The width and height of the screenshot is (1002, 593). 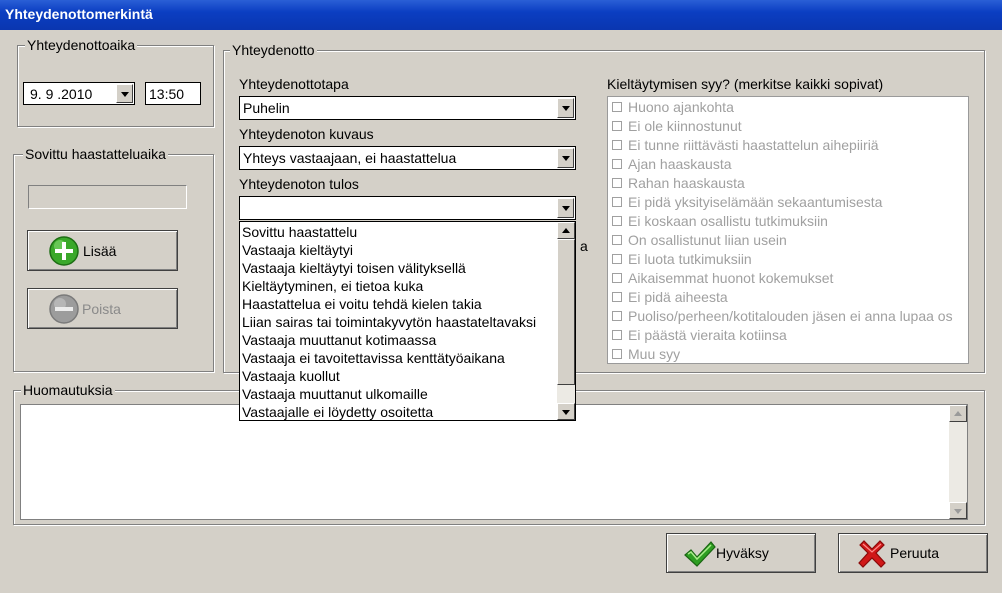 What do you see at coordinates (584, 246) in the screenshot?
I see `hidden-text-fragment: a` at bounding box center [584, 246].